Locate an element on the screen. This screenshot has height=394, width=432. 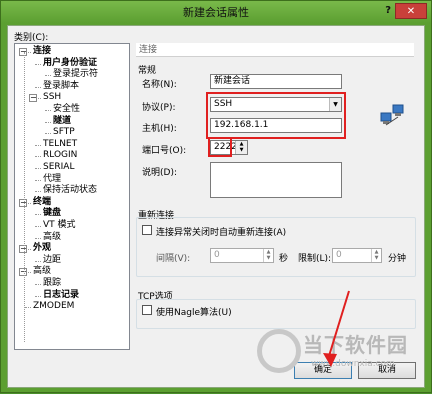
host-label: 主机(H): is located at coordinates (159, 129).